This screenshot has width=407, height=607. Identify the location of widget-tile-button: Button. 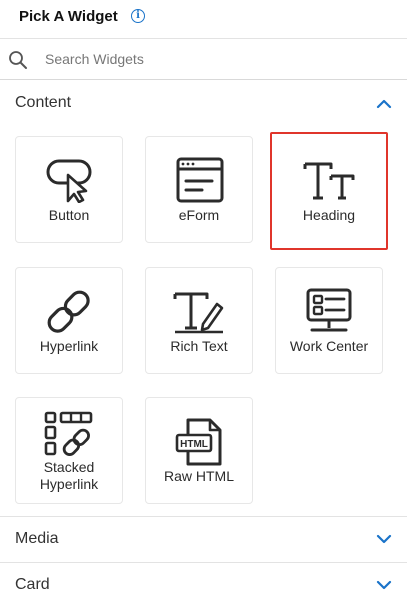
(69, 189).